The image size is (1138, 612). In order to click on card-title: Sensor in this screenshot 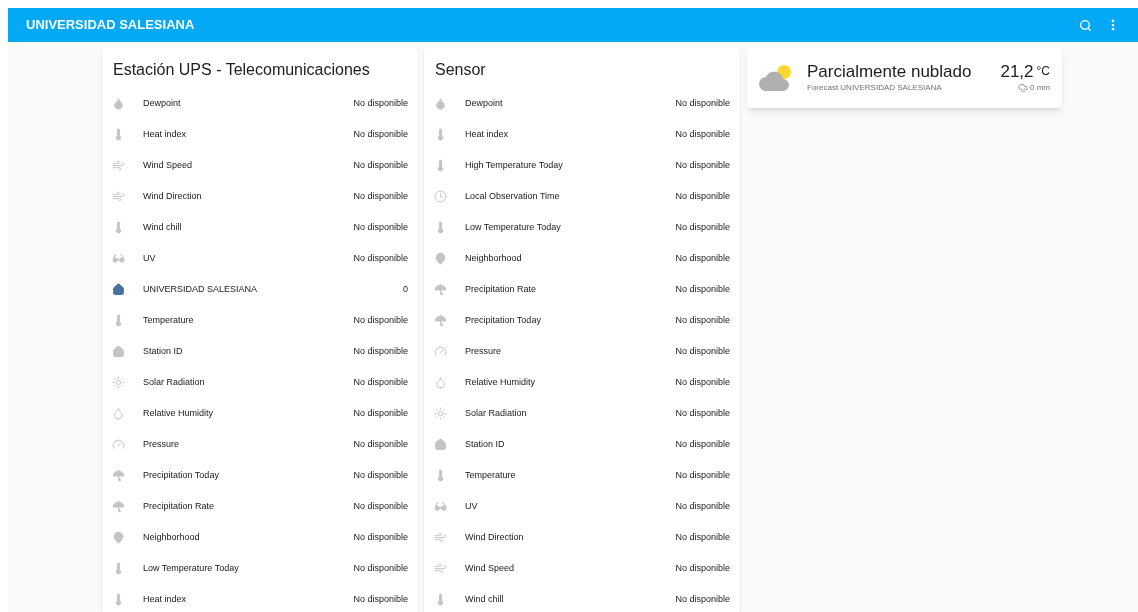, I will do `click(460, 70)`.